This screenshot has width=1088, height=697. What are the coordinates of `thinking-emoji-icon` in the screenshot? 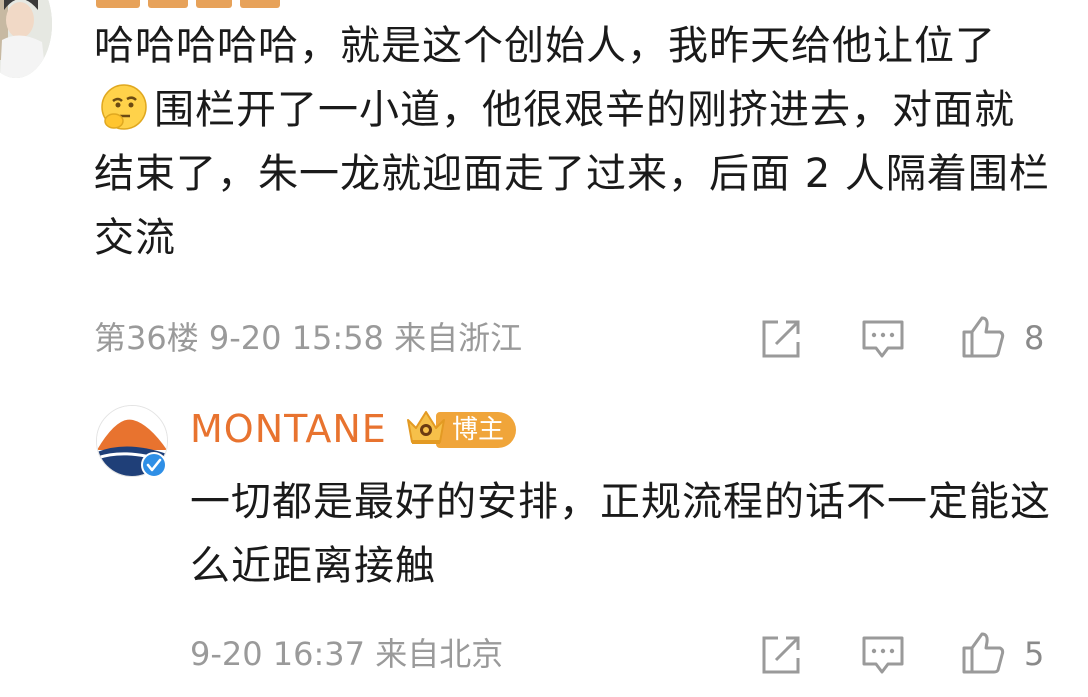 It's located at (124, 107).